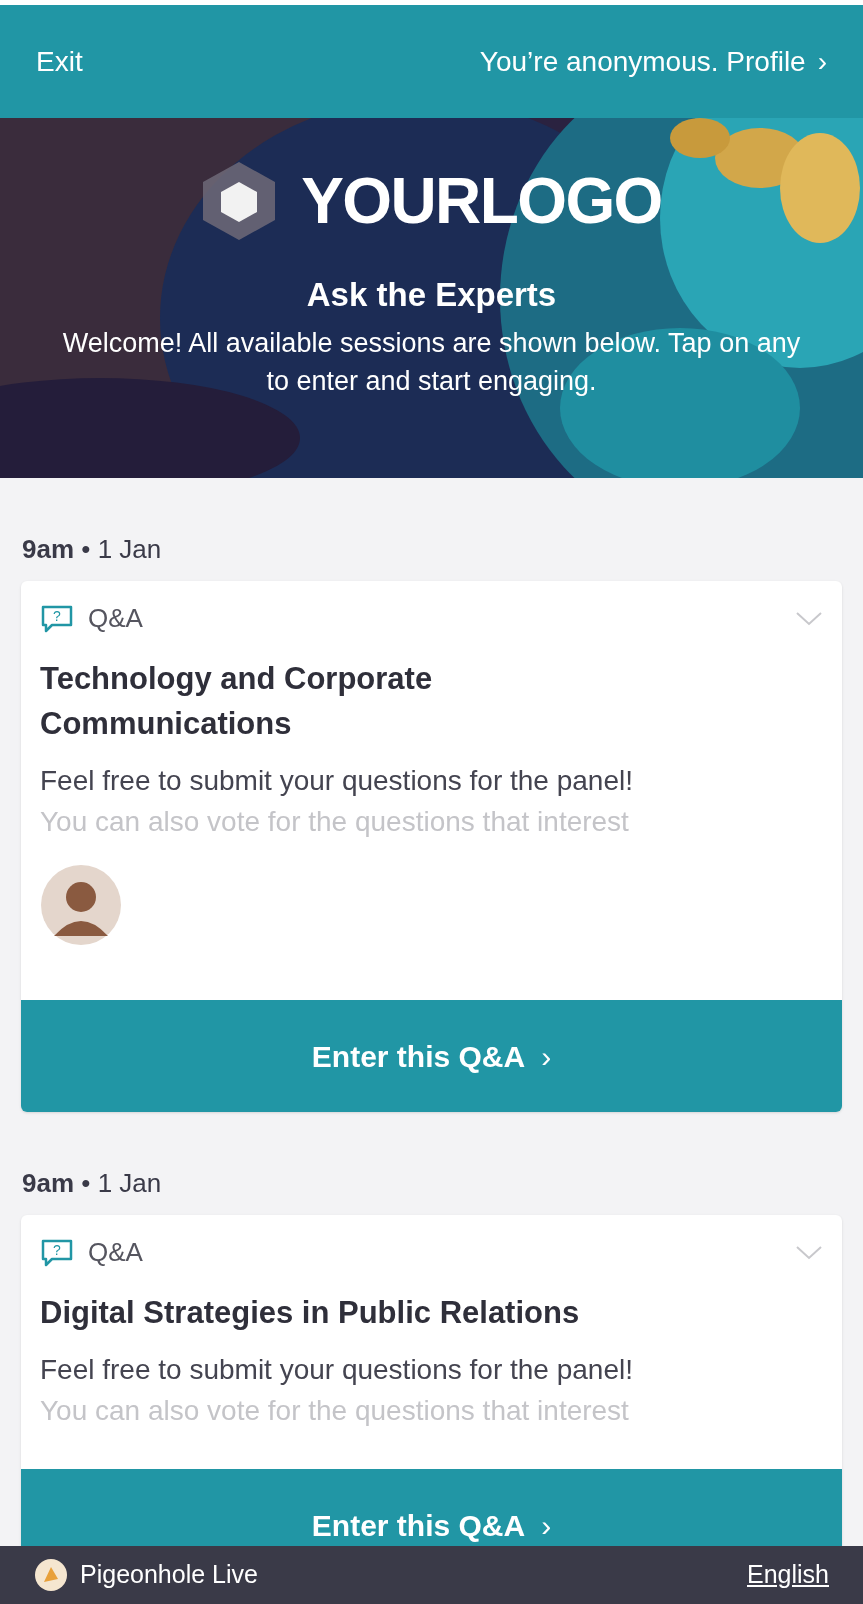 The width and height of the screenshot is (863, 1604). Describe the element at coordinates (788, 1575) in the screenshot. I see `language-link: English` at that location.